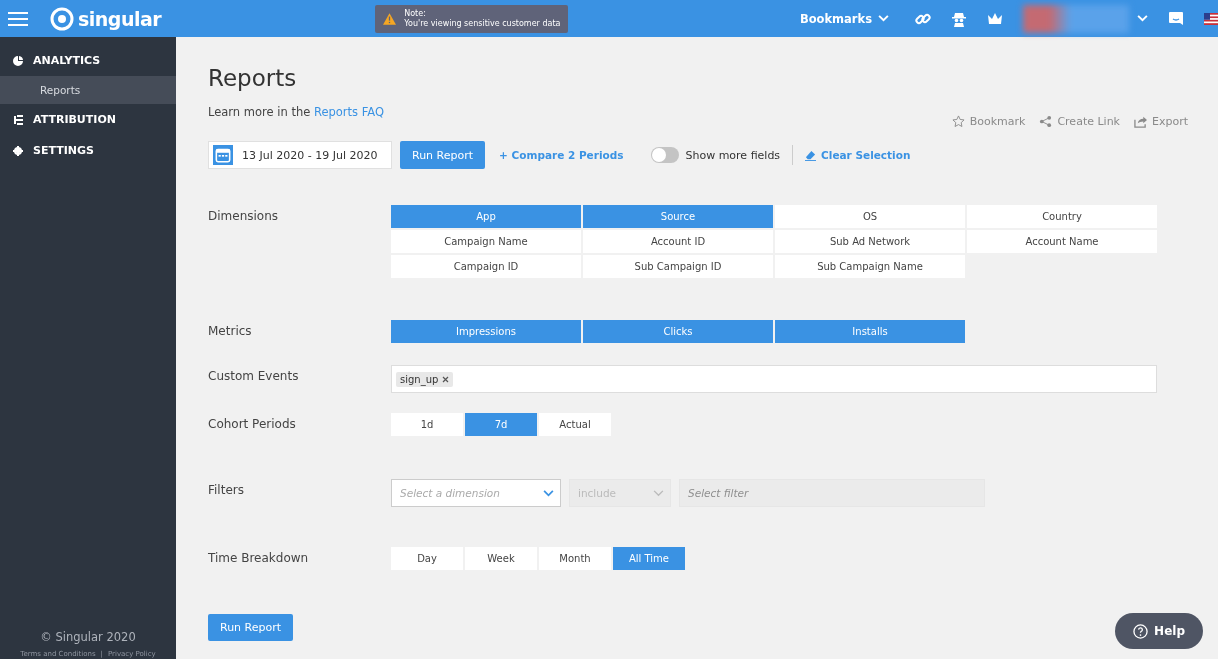 Image resolution: width=1218 pixels, height=659 pixels. What do you see at coordinates (88, 119) in the screenshot?
I see `sidebar-item: ATTRIBUTION` at bounding box center [88, 119].